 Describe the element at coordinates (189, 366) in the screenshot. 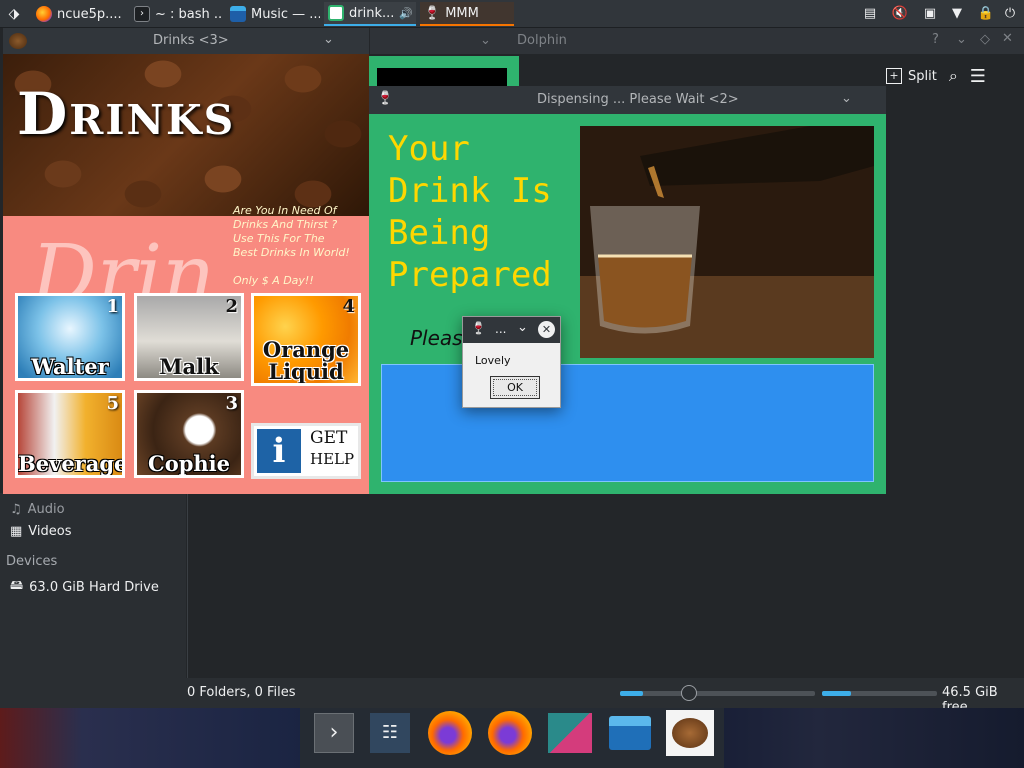

I see `tile-label: Malk` at that location.